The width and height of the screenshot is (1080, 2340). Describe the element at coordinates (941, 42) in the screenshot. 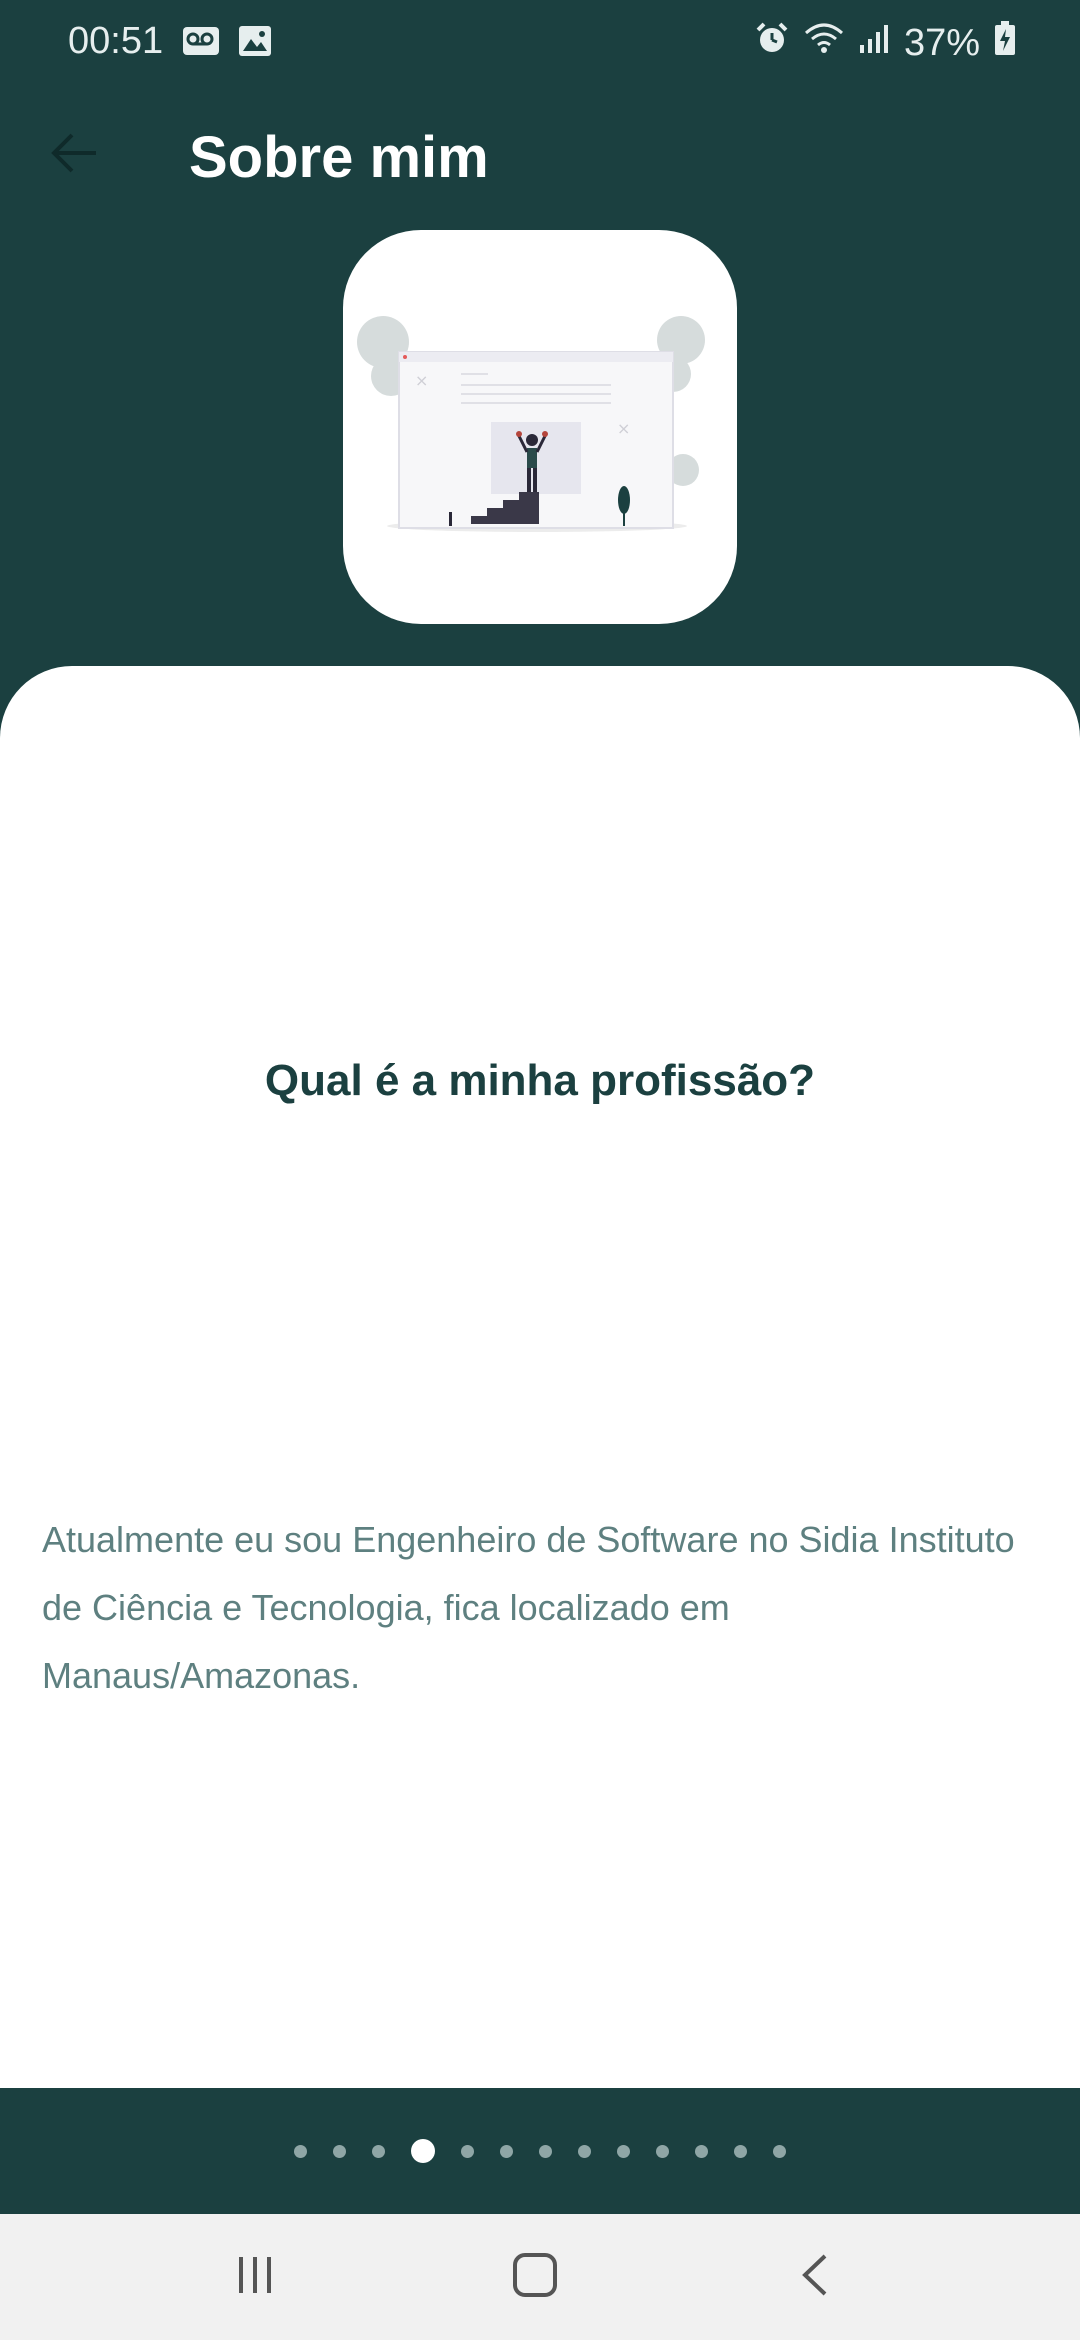

I see `battery-percent: 37%` at that location.